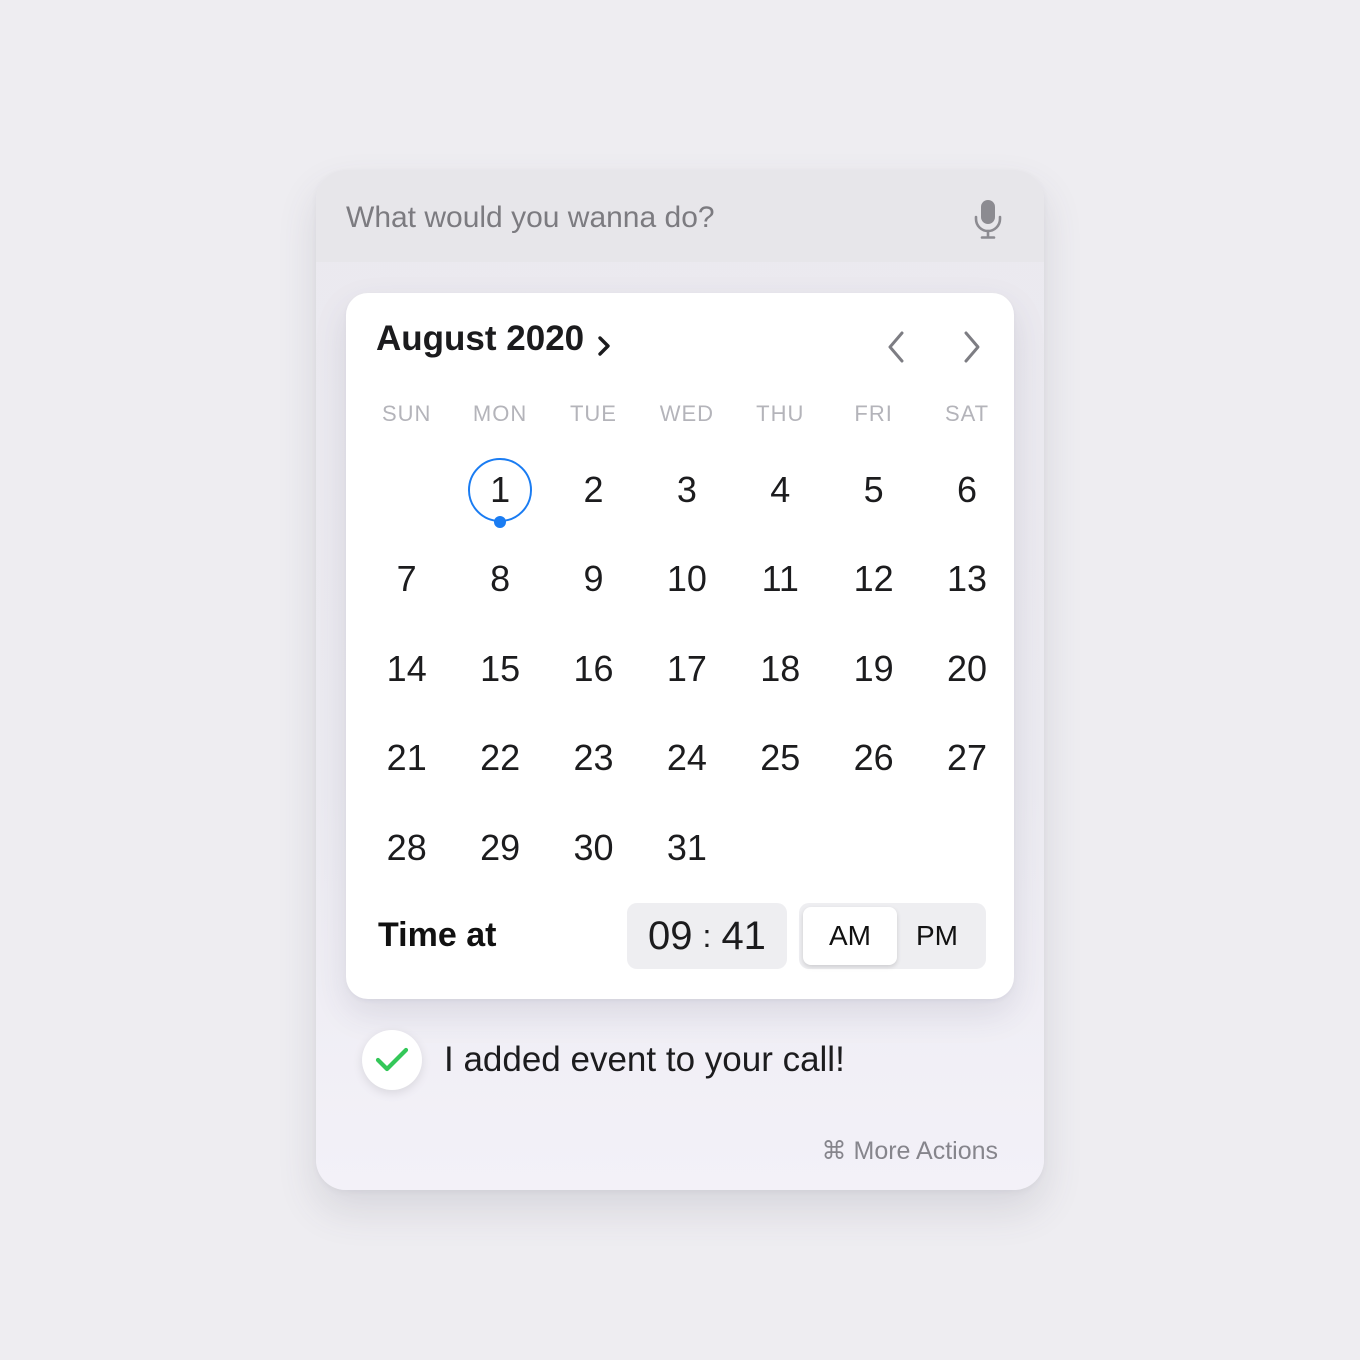 The width and height of the screenshot is (1360, 1360). I want to click on weekday-label: MON, so click(500, 413).